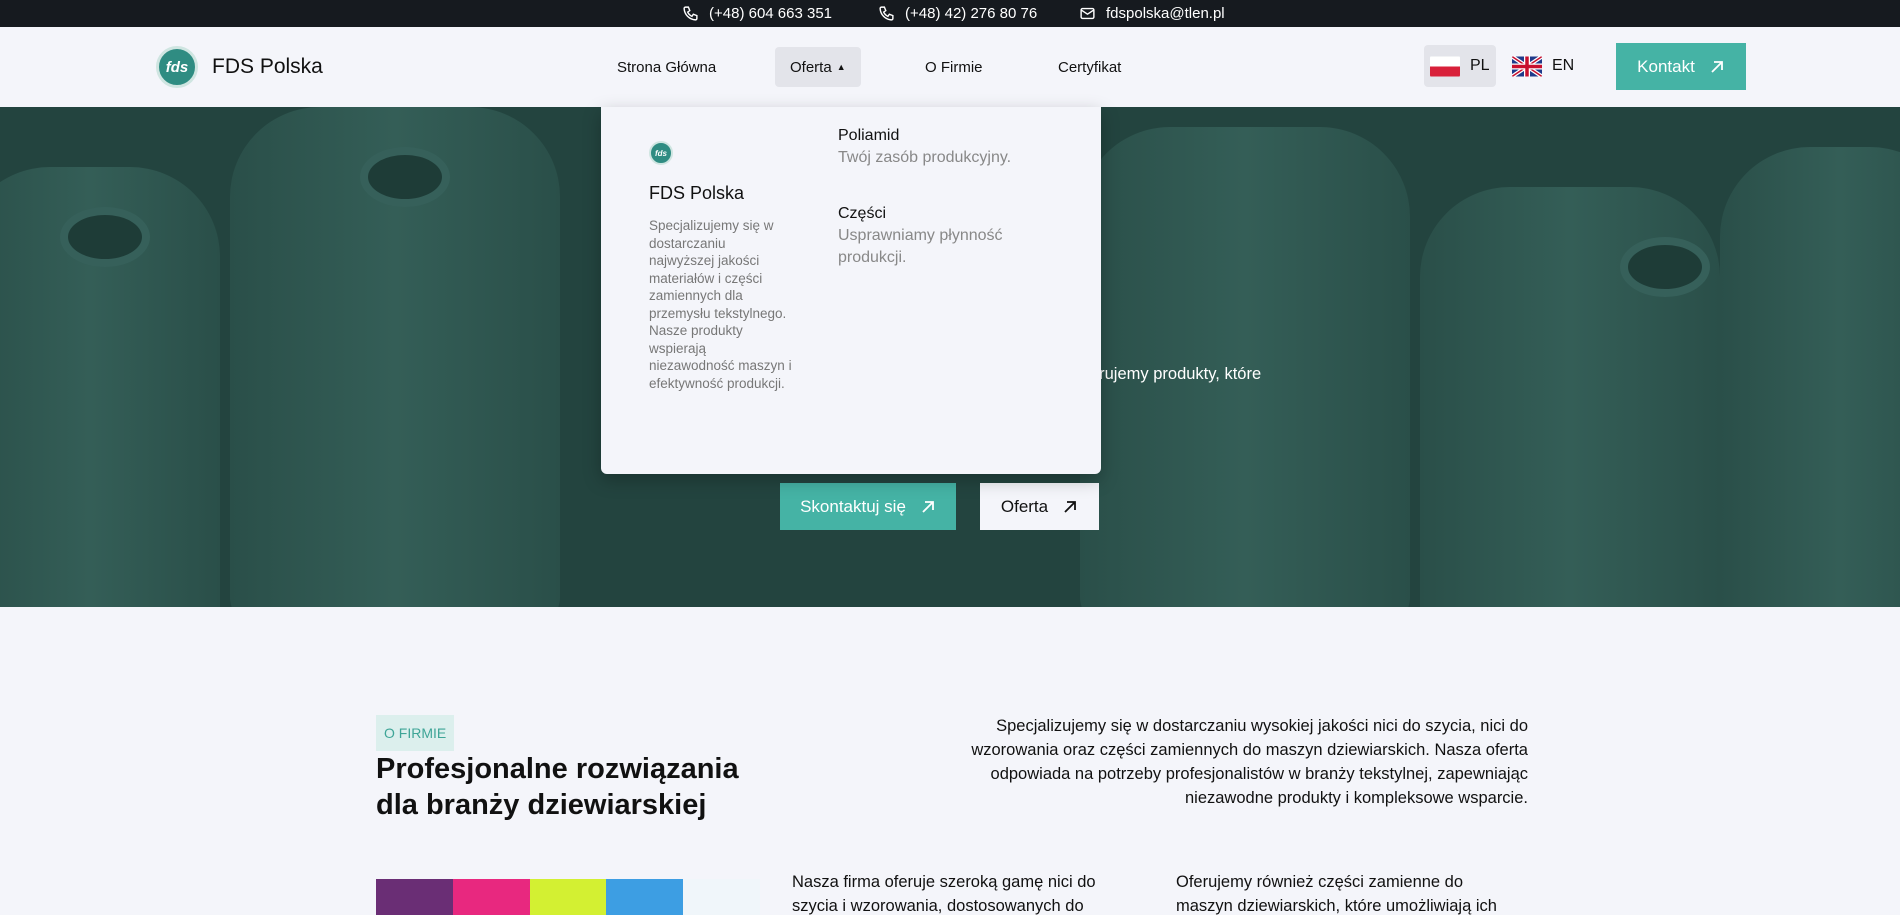 The width and height of the screenshot is (1900, 915). Describe the element at coordinates (1810, 377) in the screenshot. I see `spool-image` at that location.